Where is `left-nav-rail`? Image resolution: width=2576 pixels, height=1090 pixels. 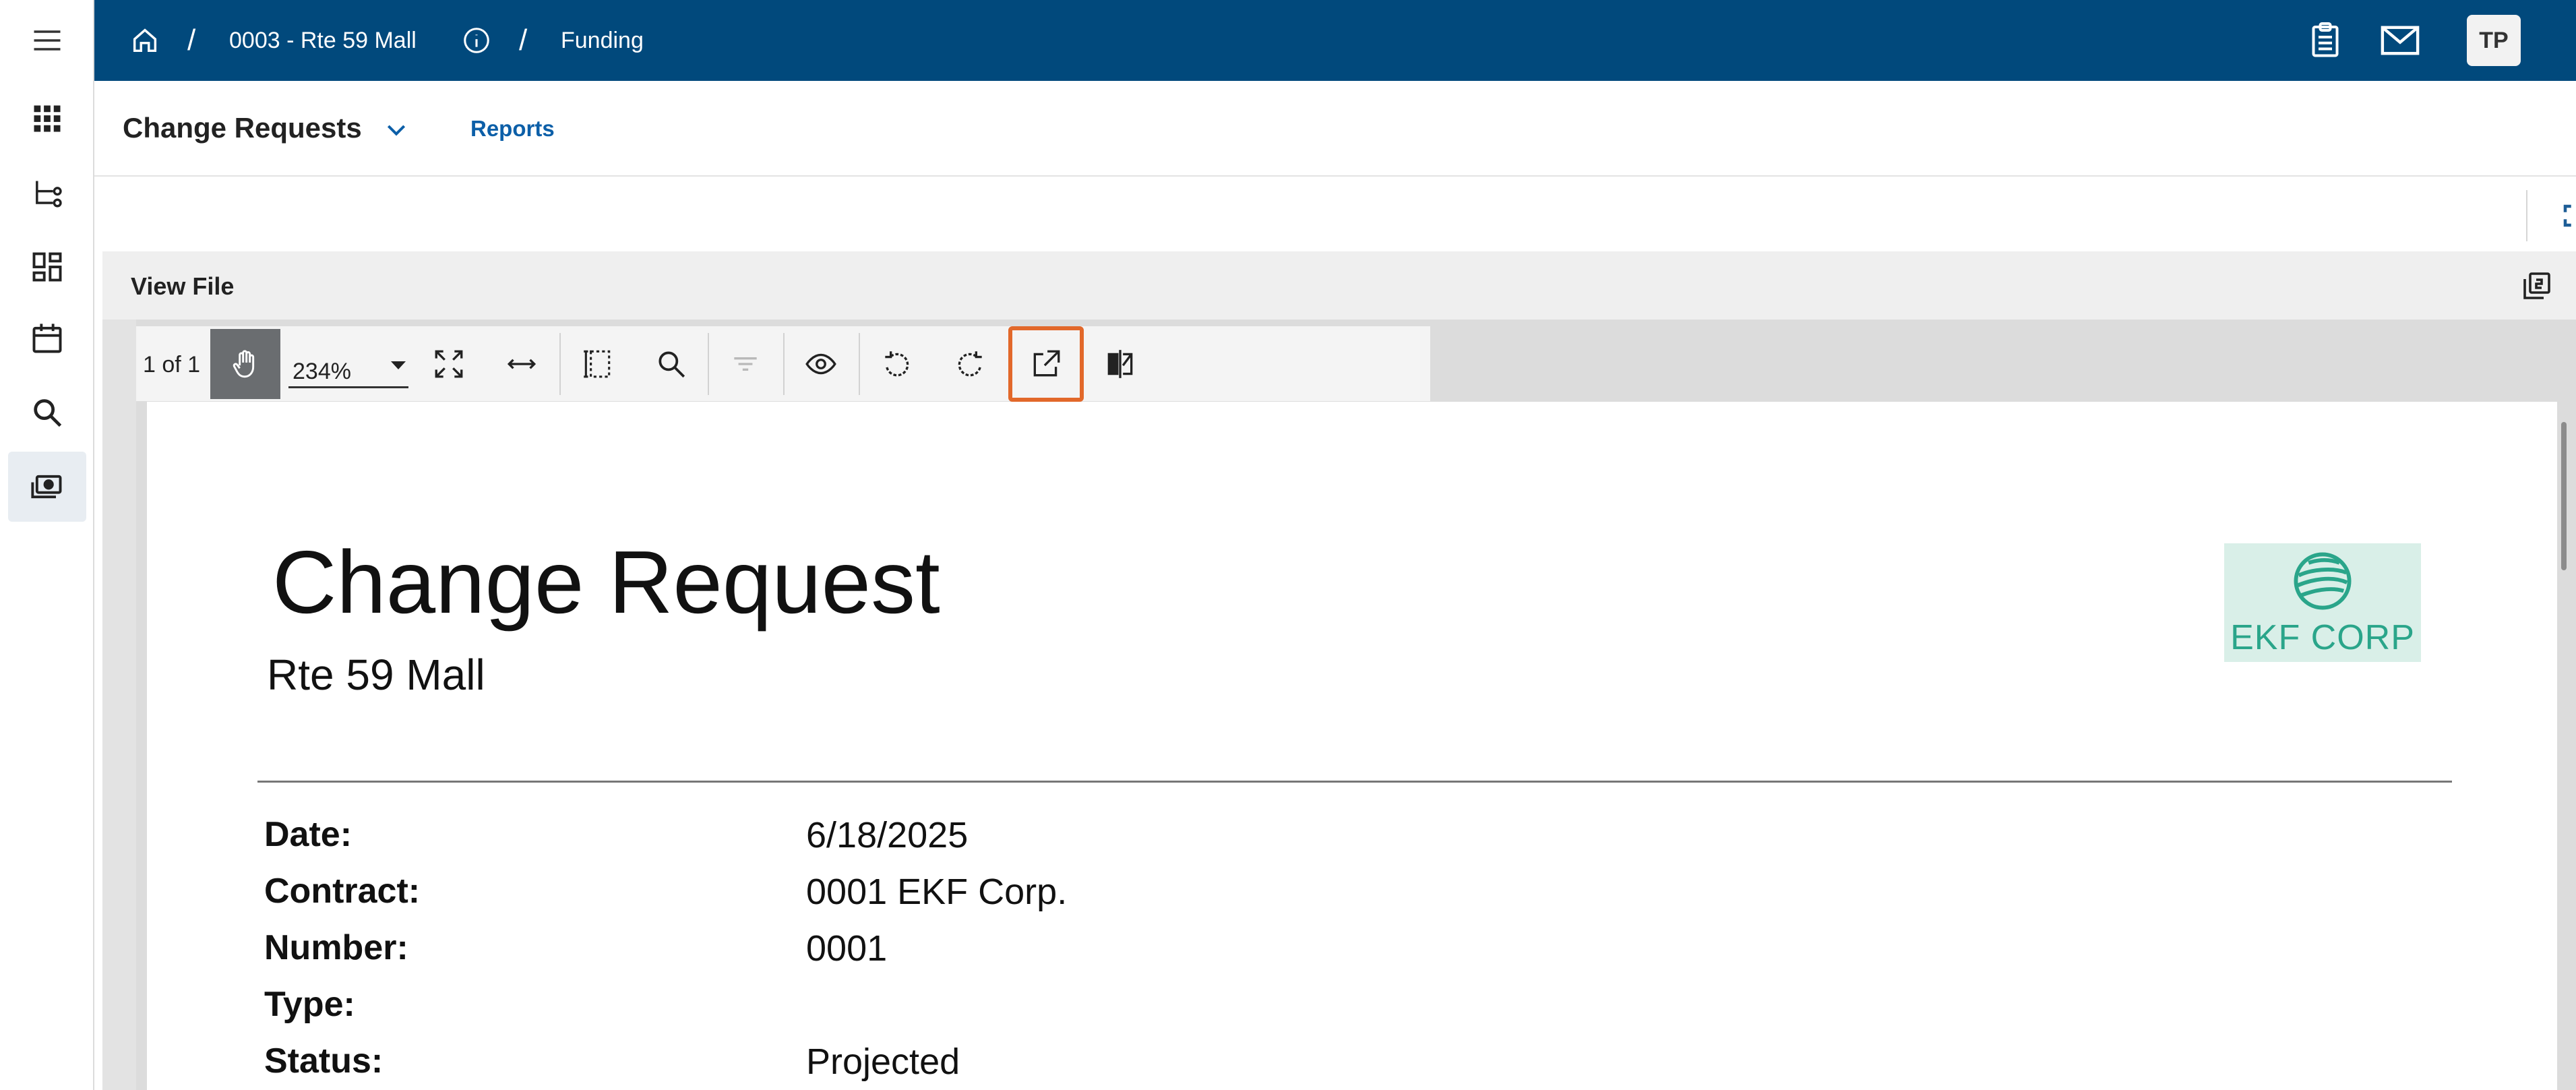 left-nav-rail is located at coordinates (47, 545).